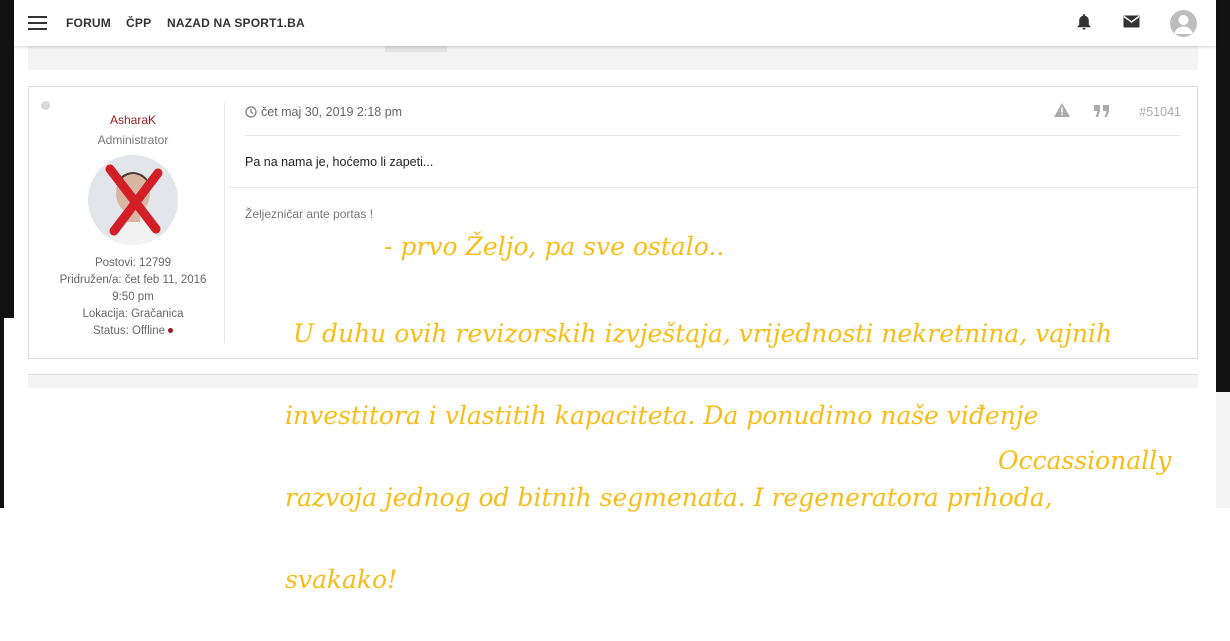  Describe the element at coordinates (613, 58) in the screenshot. I see `previous-post-footer` at that location.